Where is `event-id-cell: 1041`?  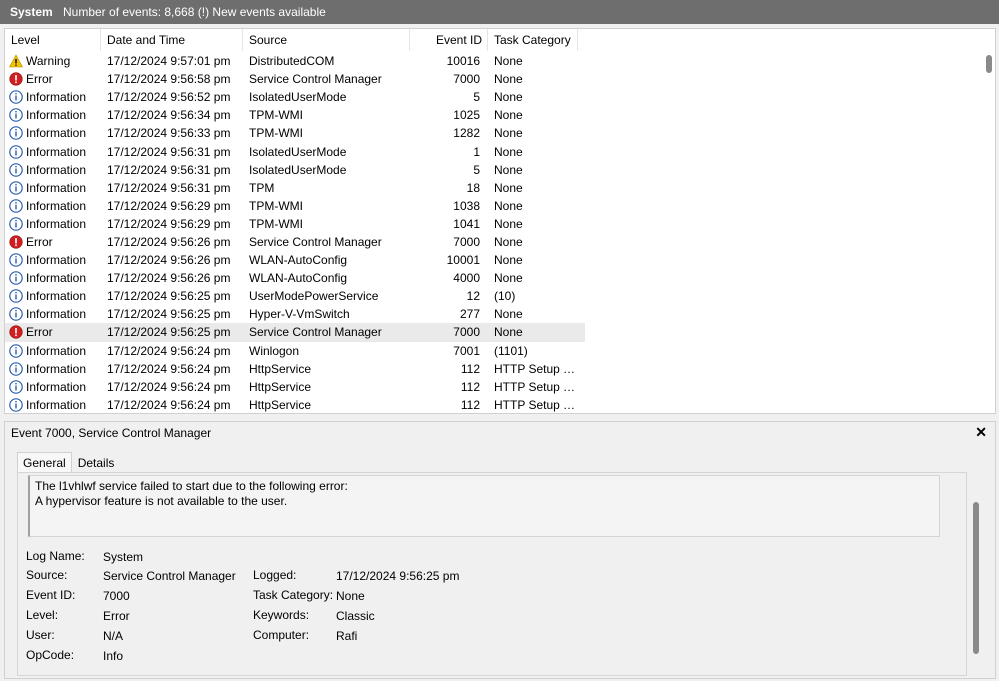 event-id-cell: 1041 is located at coordinates (466, 223).